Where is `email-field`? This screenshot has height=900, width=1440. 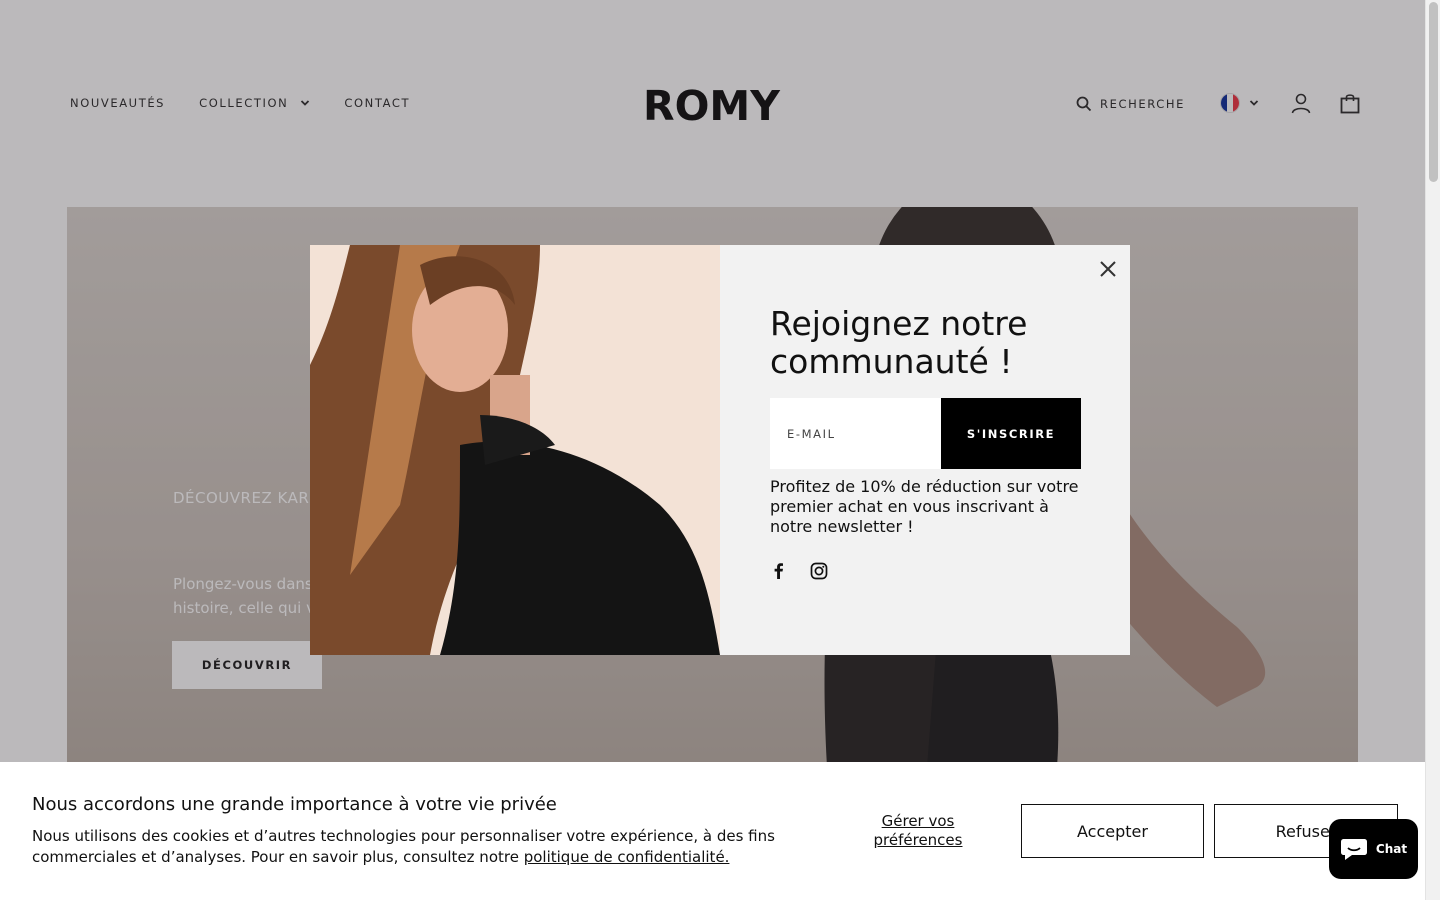
email-field is located at coordinates (855, 433).